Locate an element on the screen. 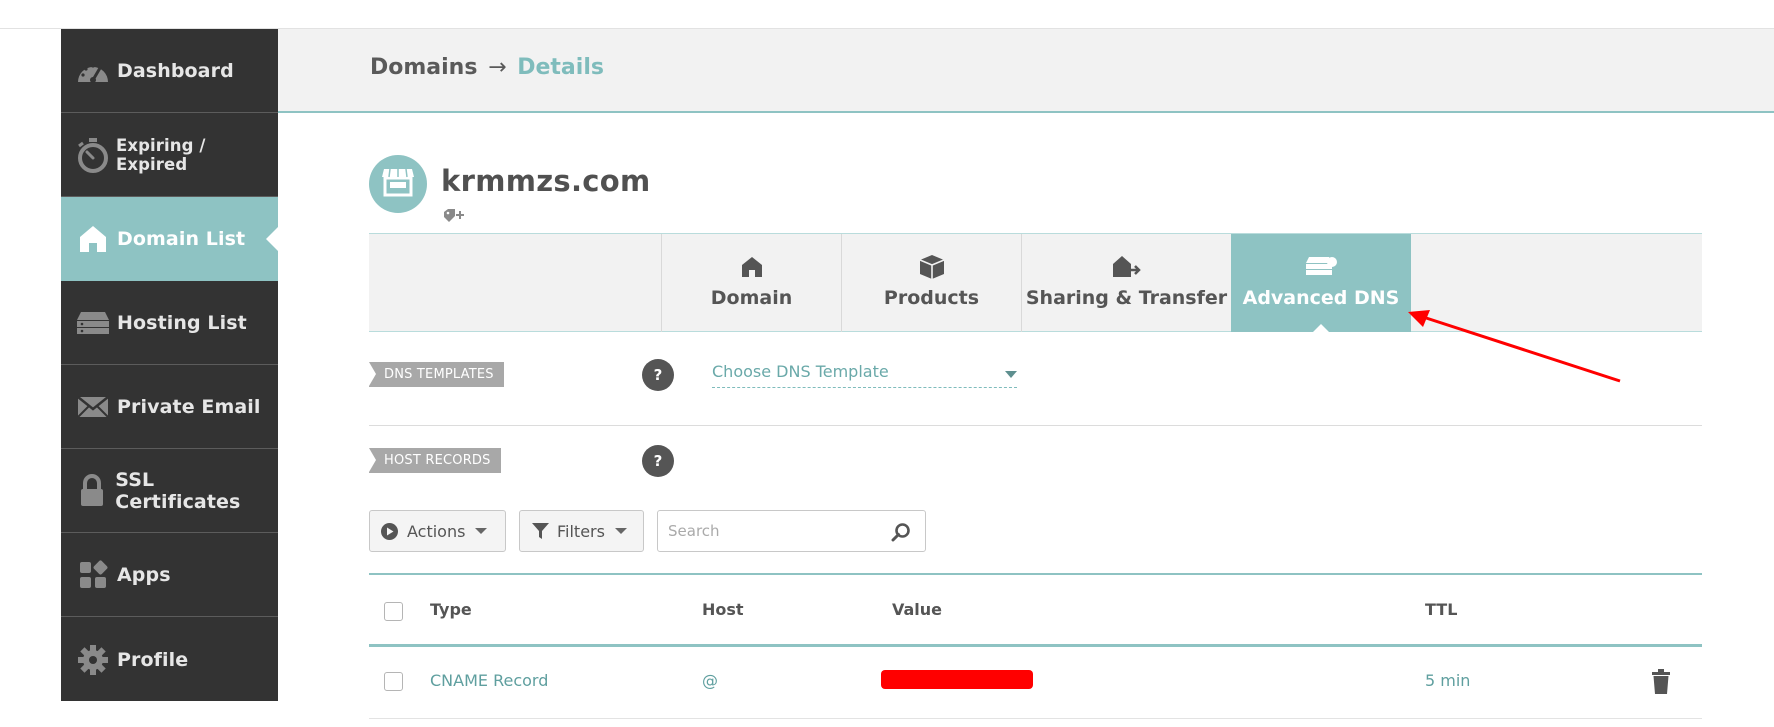 This screenshot has width=1774, height=727. filter-icon is located at coordinates (540, 531).